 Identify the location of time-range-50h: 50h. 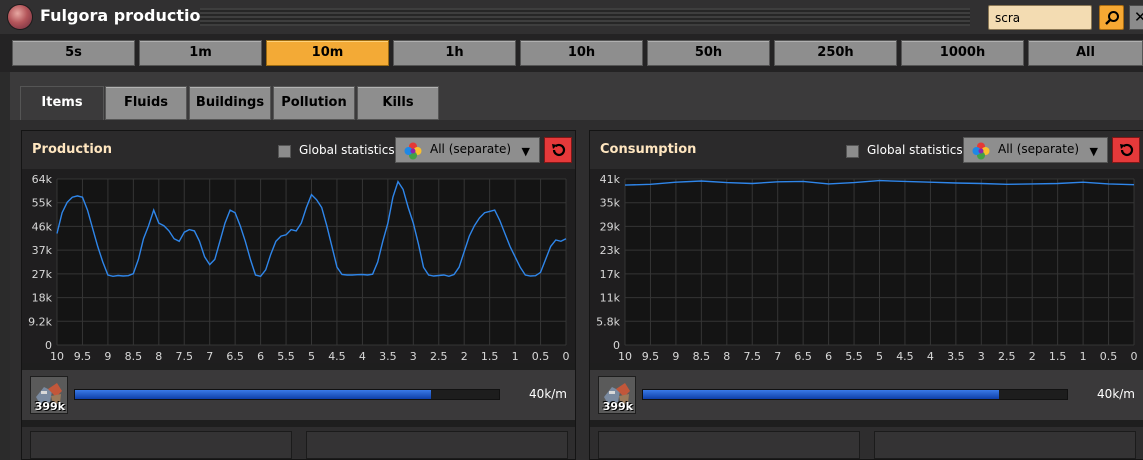
(708, 53).